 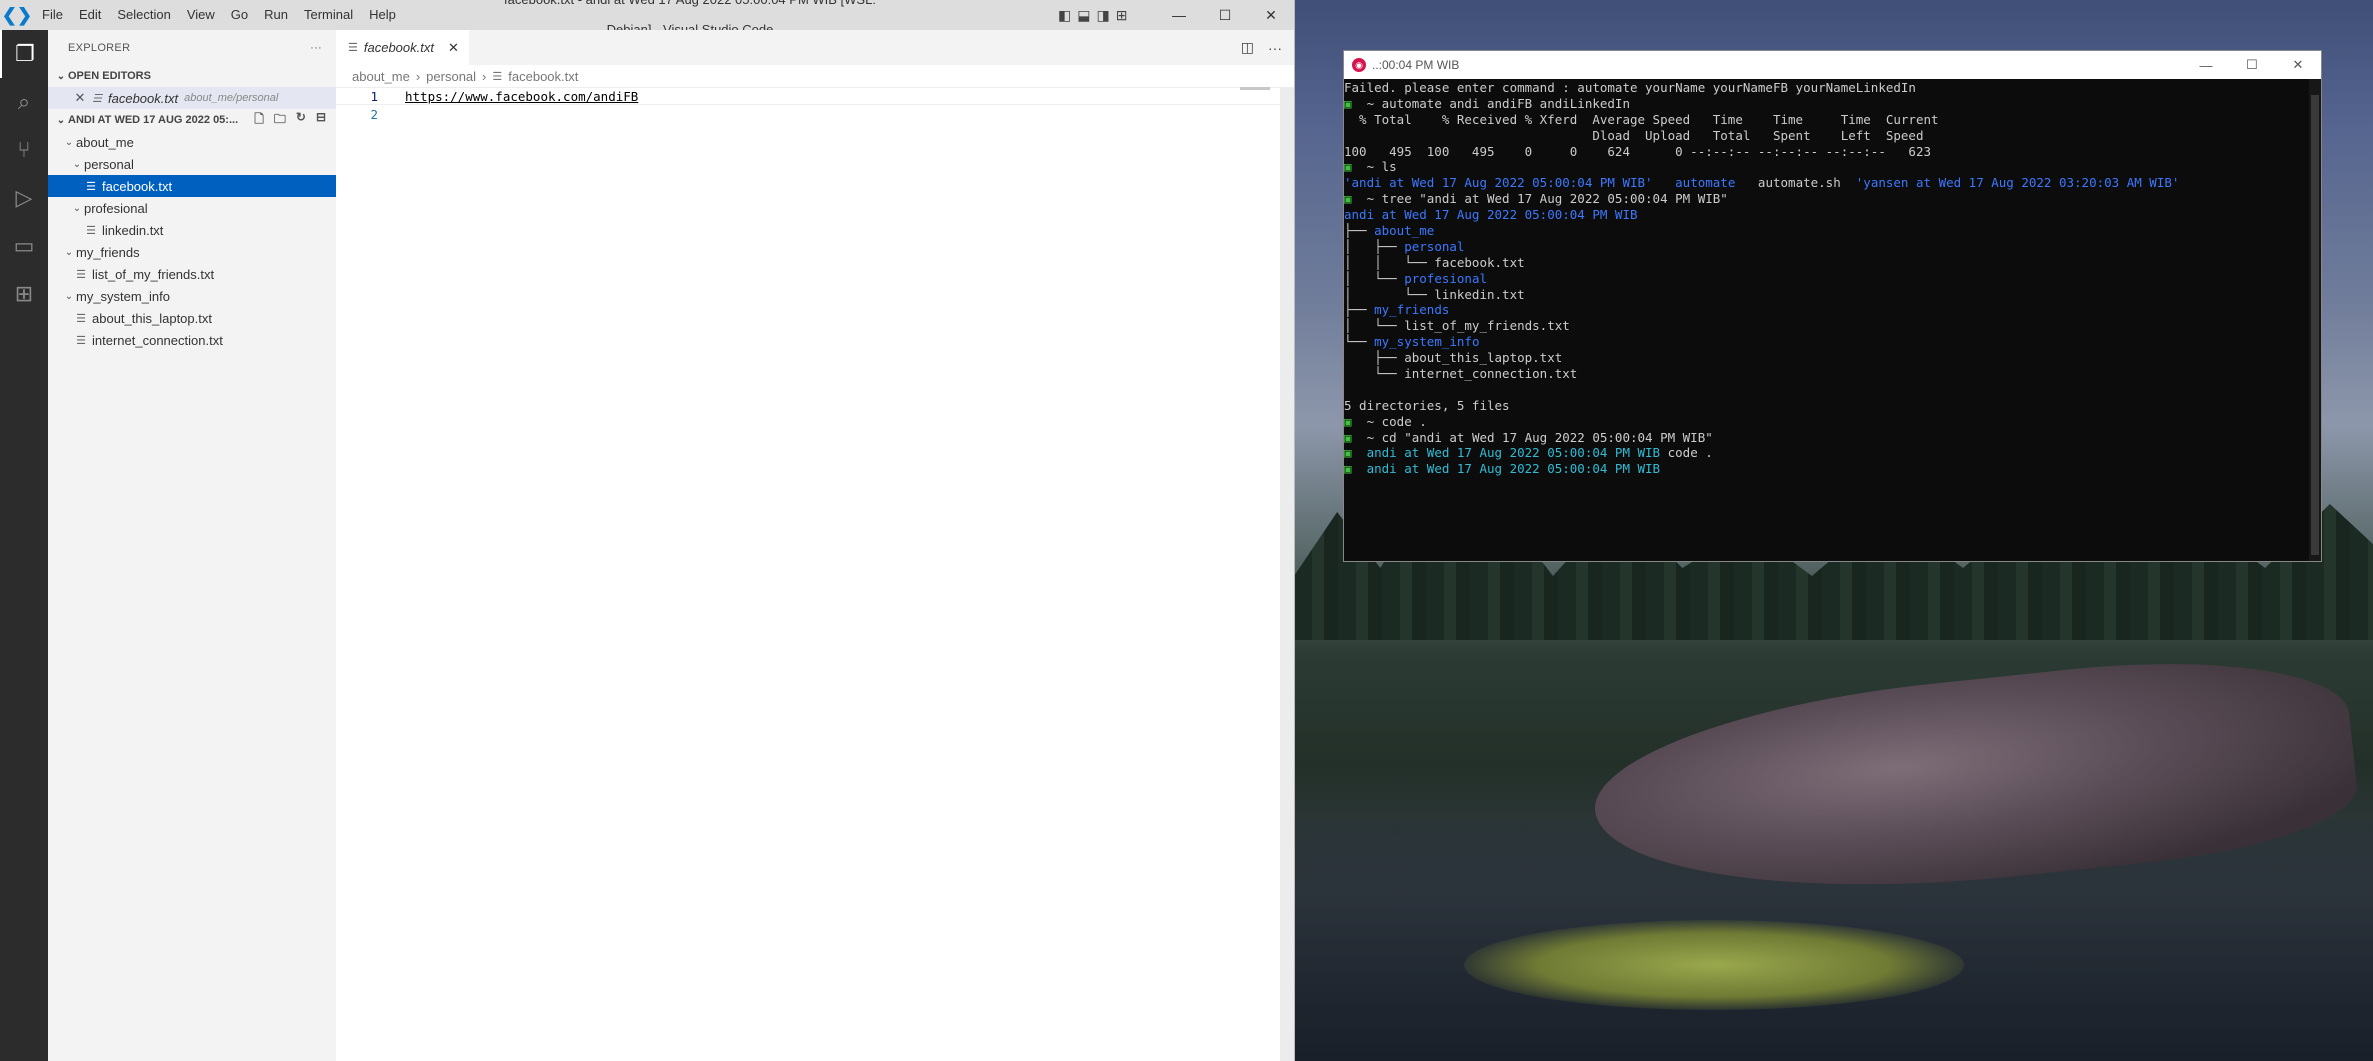 I want to click on open-editor-item: ✕ ☰ facebook.txt about_me/personal, so click(x=192, y=98).